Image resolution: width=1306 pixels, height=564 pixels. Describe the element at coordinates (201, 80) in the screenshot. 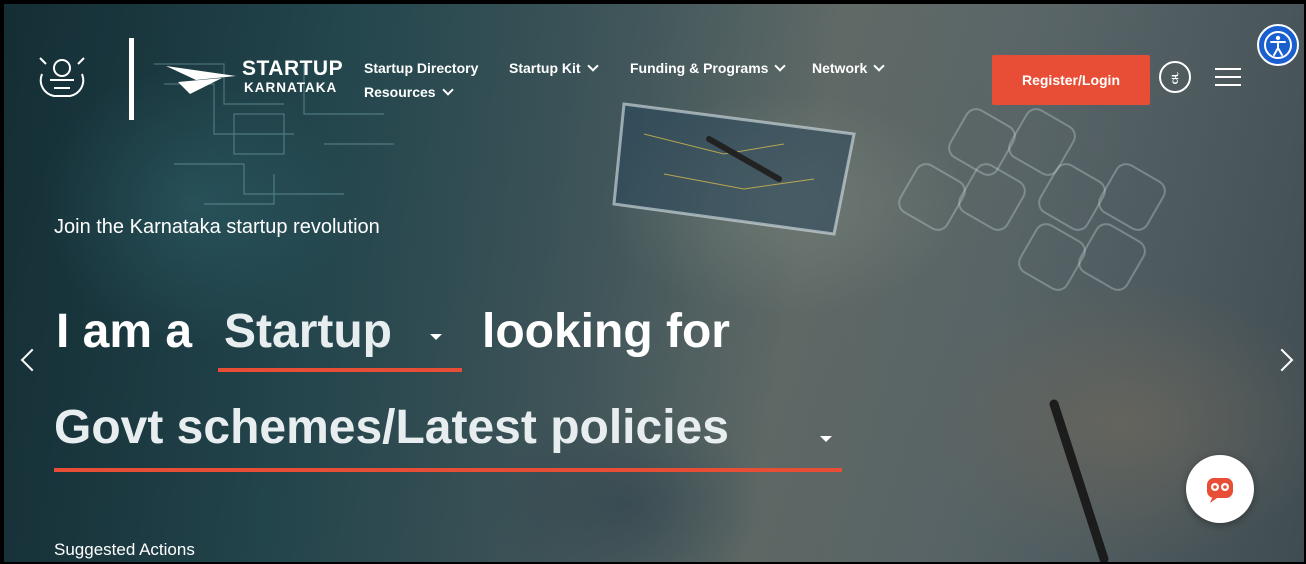

I see `startup-karnataka-logo-icon` at that location.